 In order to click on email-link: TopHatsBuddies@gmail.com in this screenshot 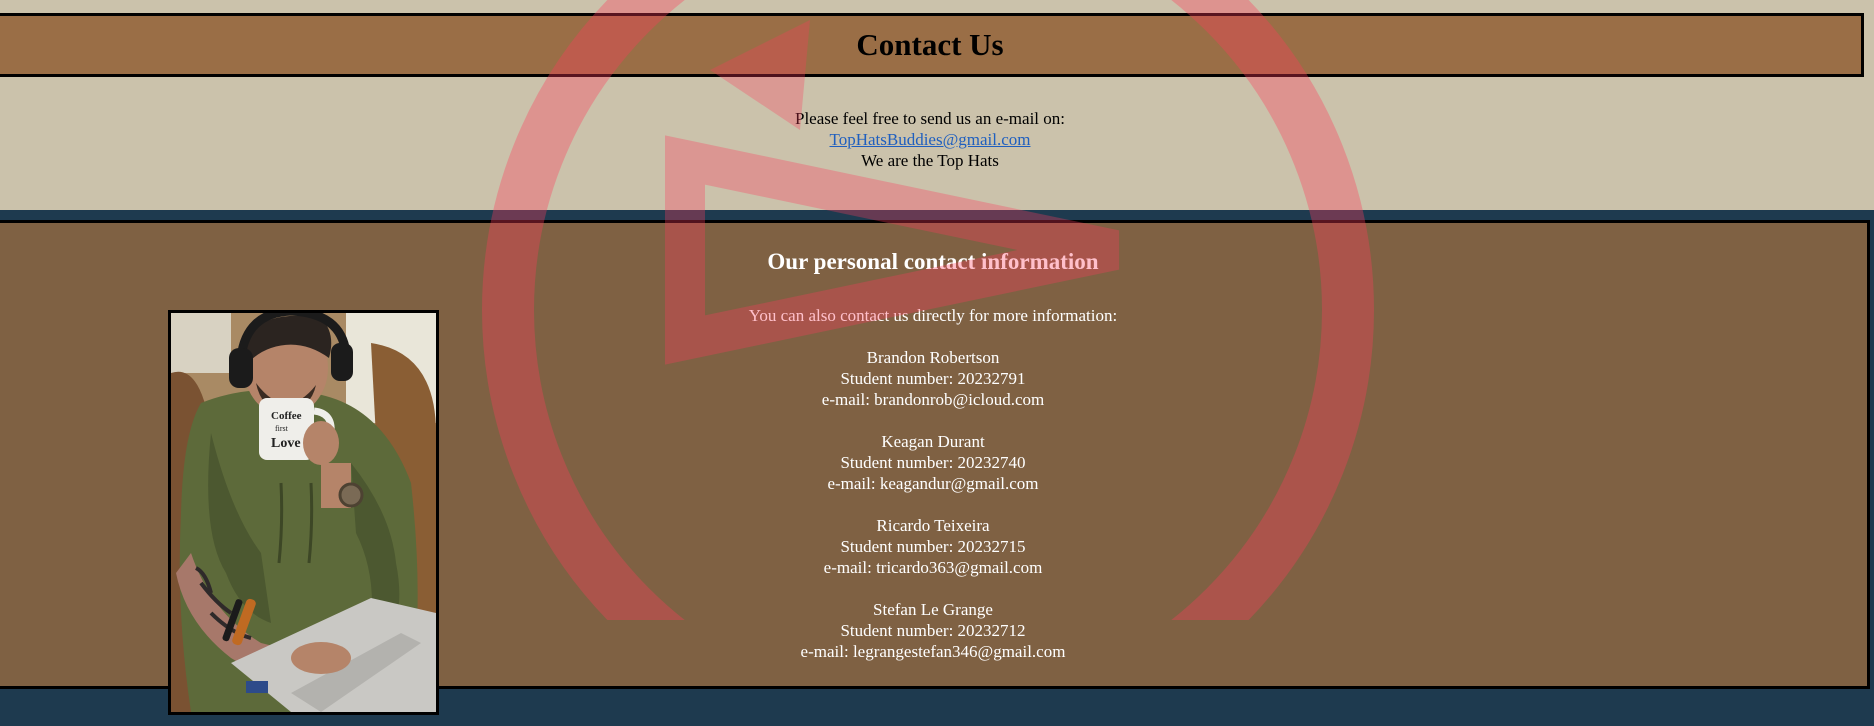, I will do `click(930, 139)`.